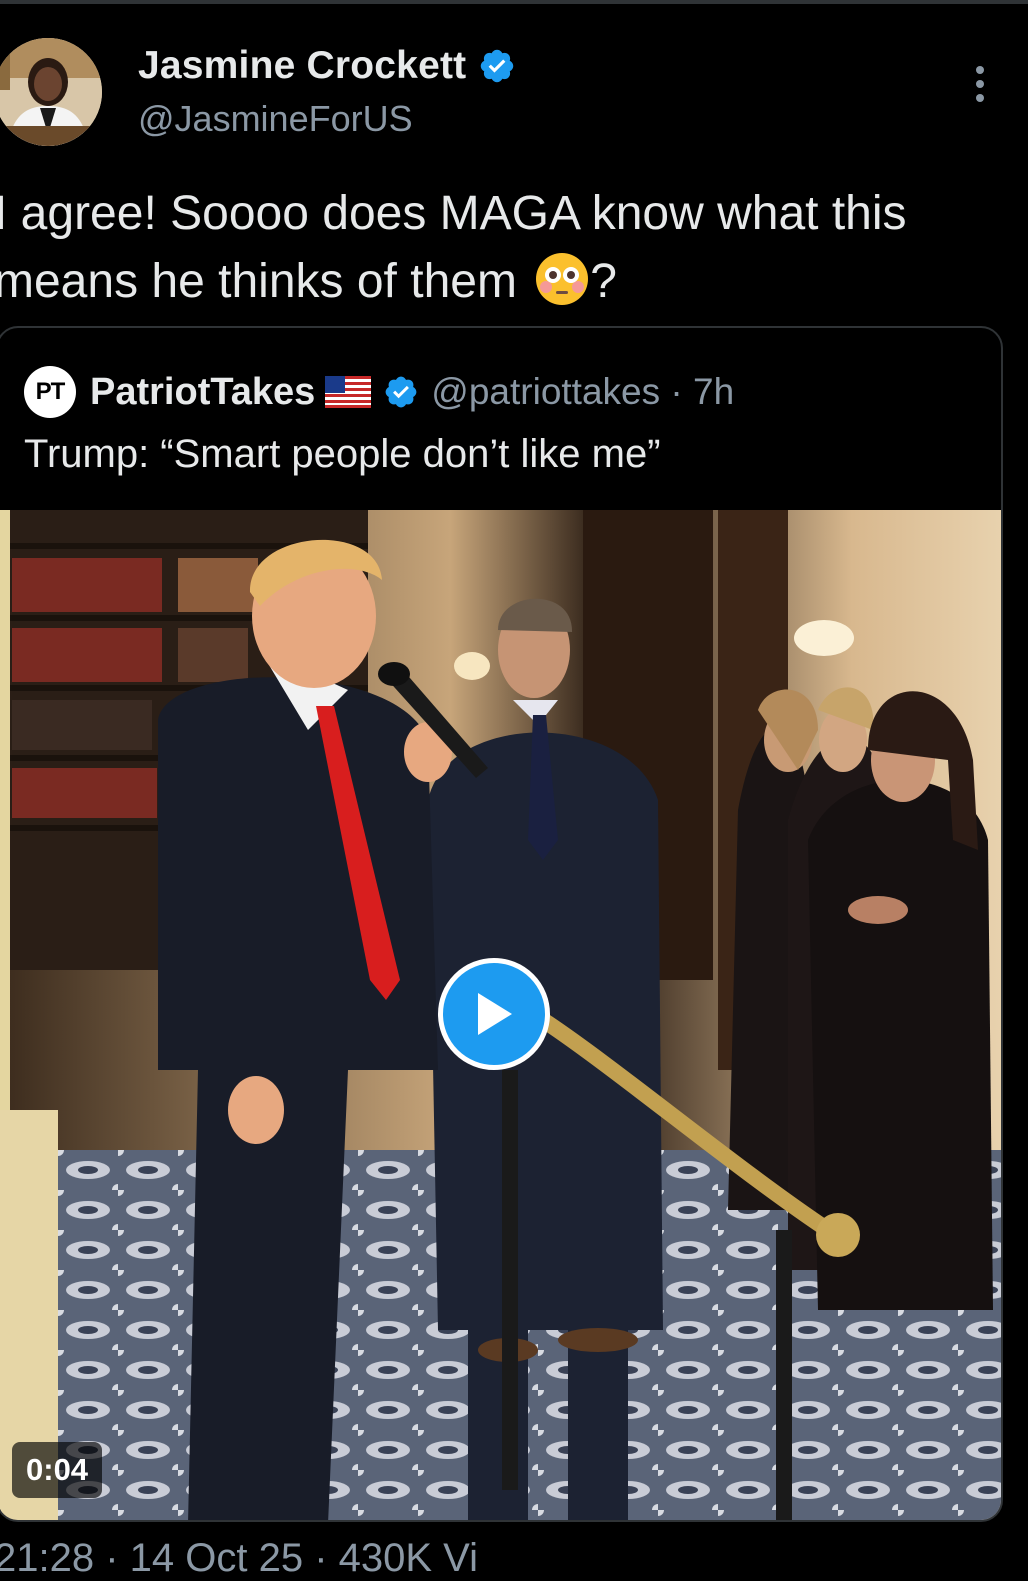 Image resolution: width=1028 pixels, height=1581 pixels. Describe the element at coordinates (401, 392) in the screenshot. I see `quoted-verified-badge-icon` at that location.